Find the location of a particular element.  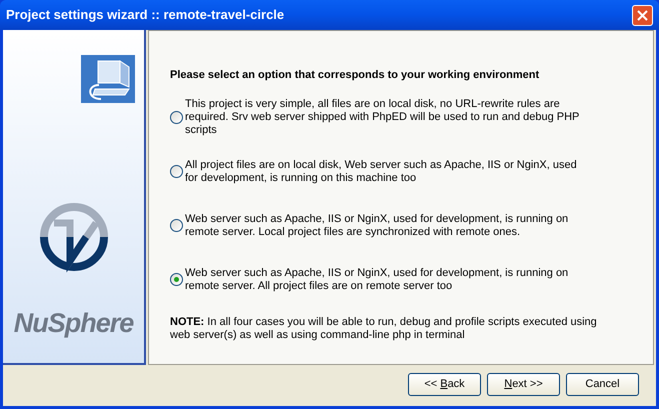

note-text: NOTE: In all four cases you will be able to run, debug and profile scripts executed using web server(s) as well as using command-line php in terminal is located at coordinates (384, 329).